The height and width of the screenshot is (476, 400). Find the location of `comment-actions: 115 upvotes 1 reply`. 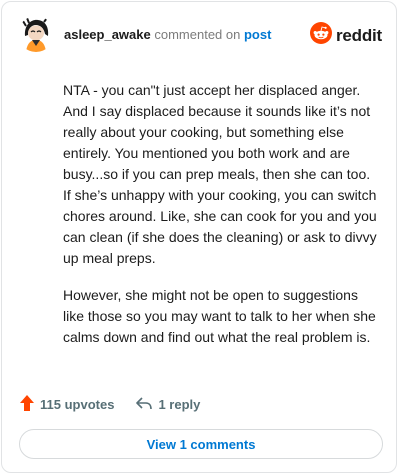

comment-actions: 115 upvotes 1 reply is located at coordinates (110, 404).